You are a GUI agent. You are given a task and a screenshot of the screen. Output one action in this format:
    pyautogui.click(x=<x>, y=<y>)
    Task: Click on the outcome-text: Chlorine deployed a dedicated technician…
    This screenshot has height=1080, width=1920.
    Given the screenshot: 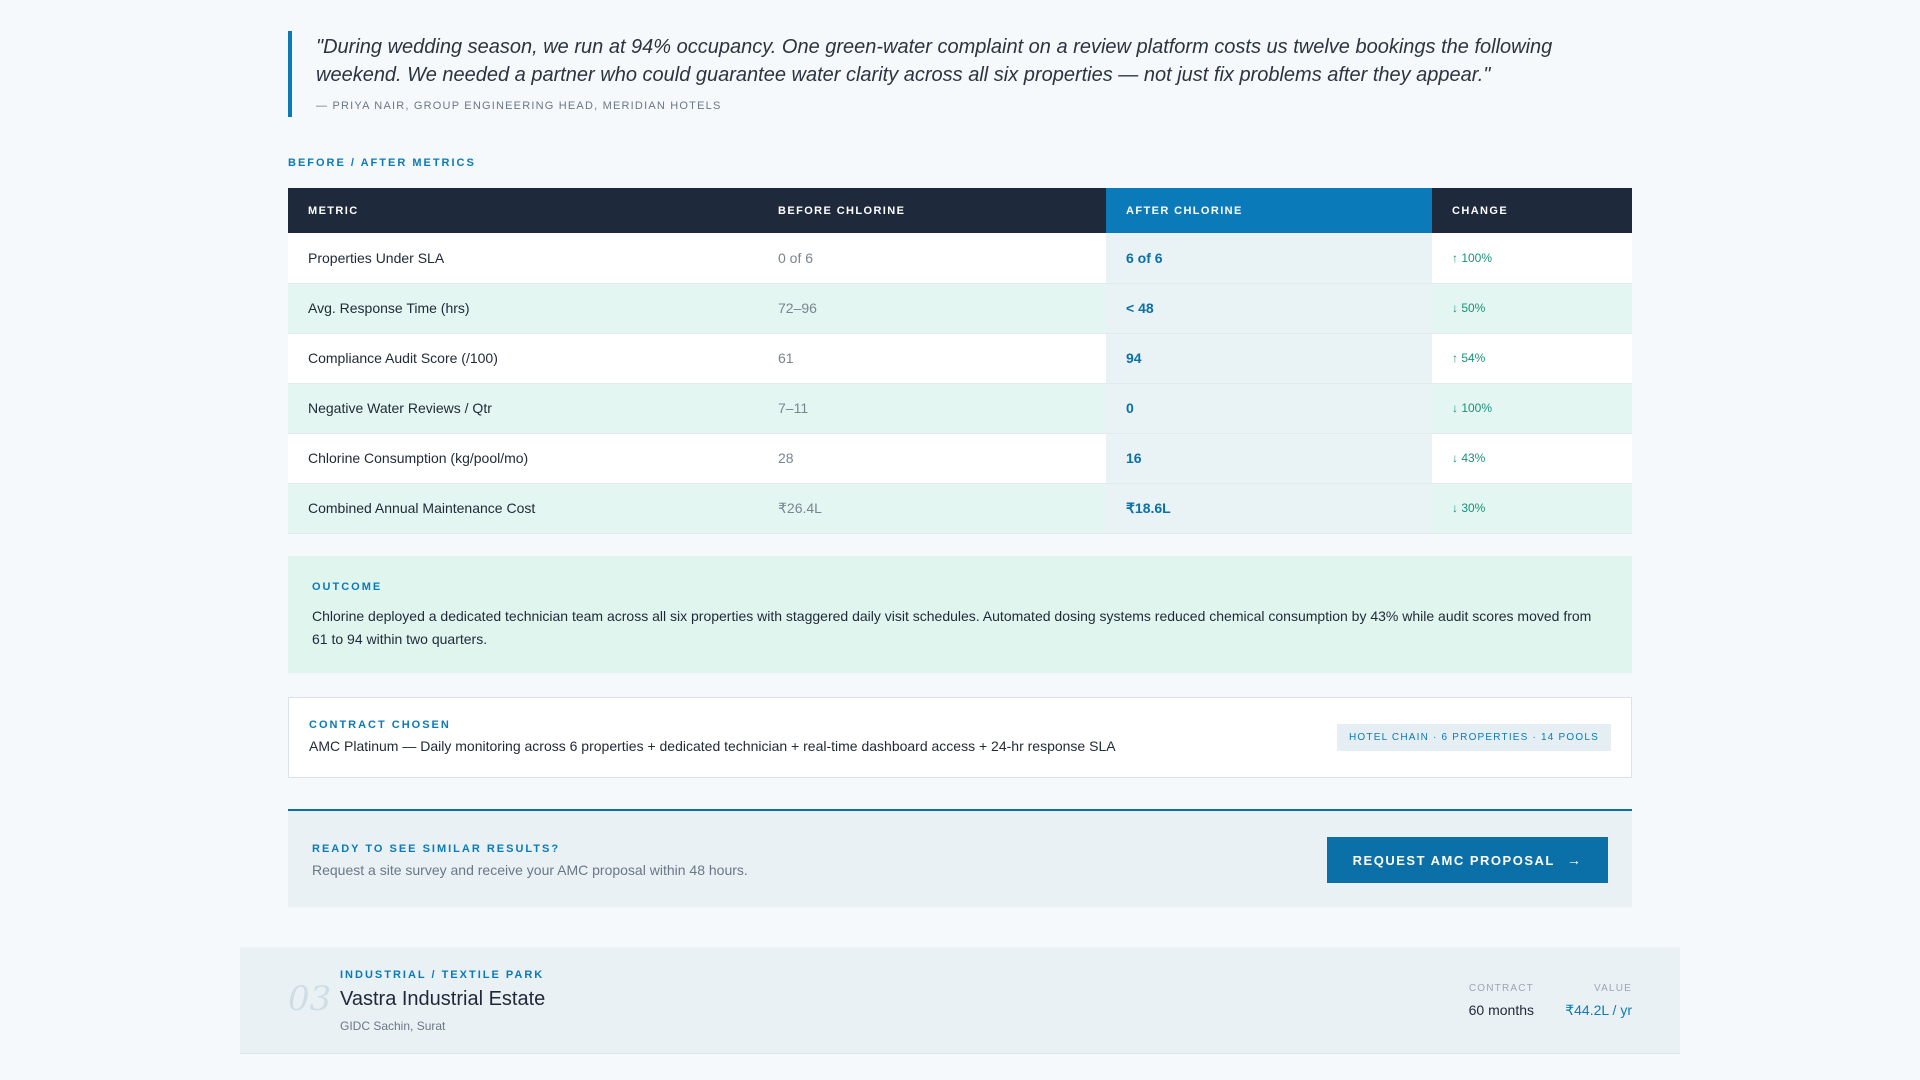 What is the action you would take?
    pyautogui.click(x=952, y=627)
    